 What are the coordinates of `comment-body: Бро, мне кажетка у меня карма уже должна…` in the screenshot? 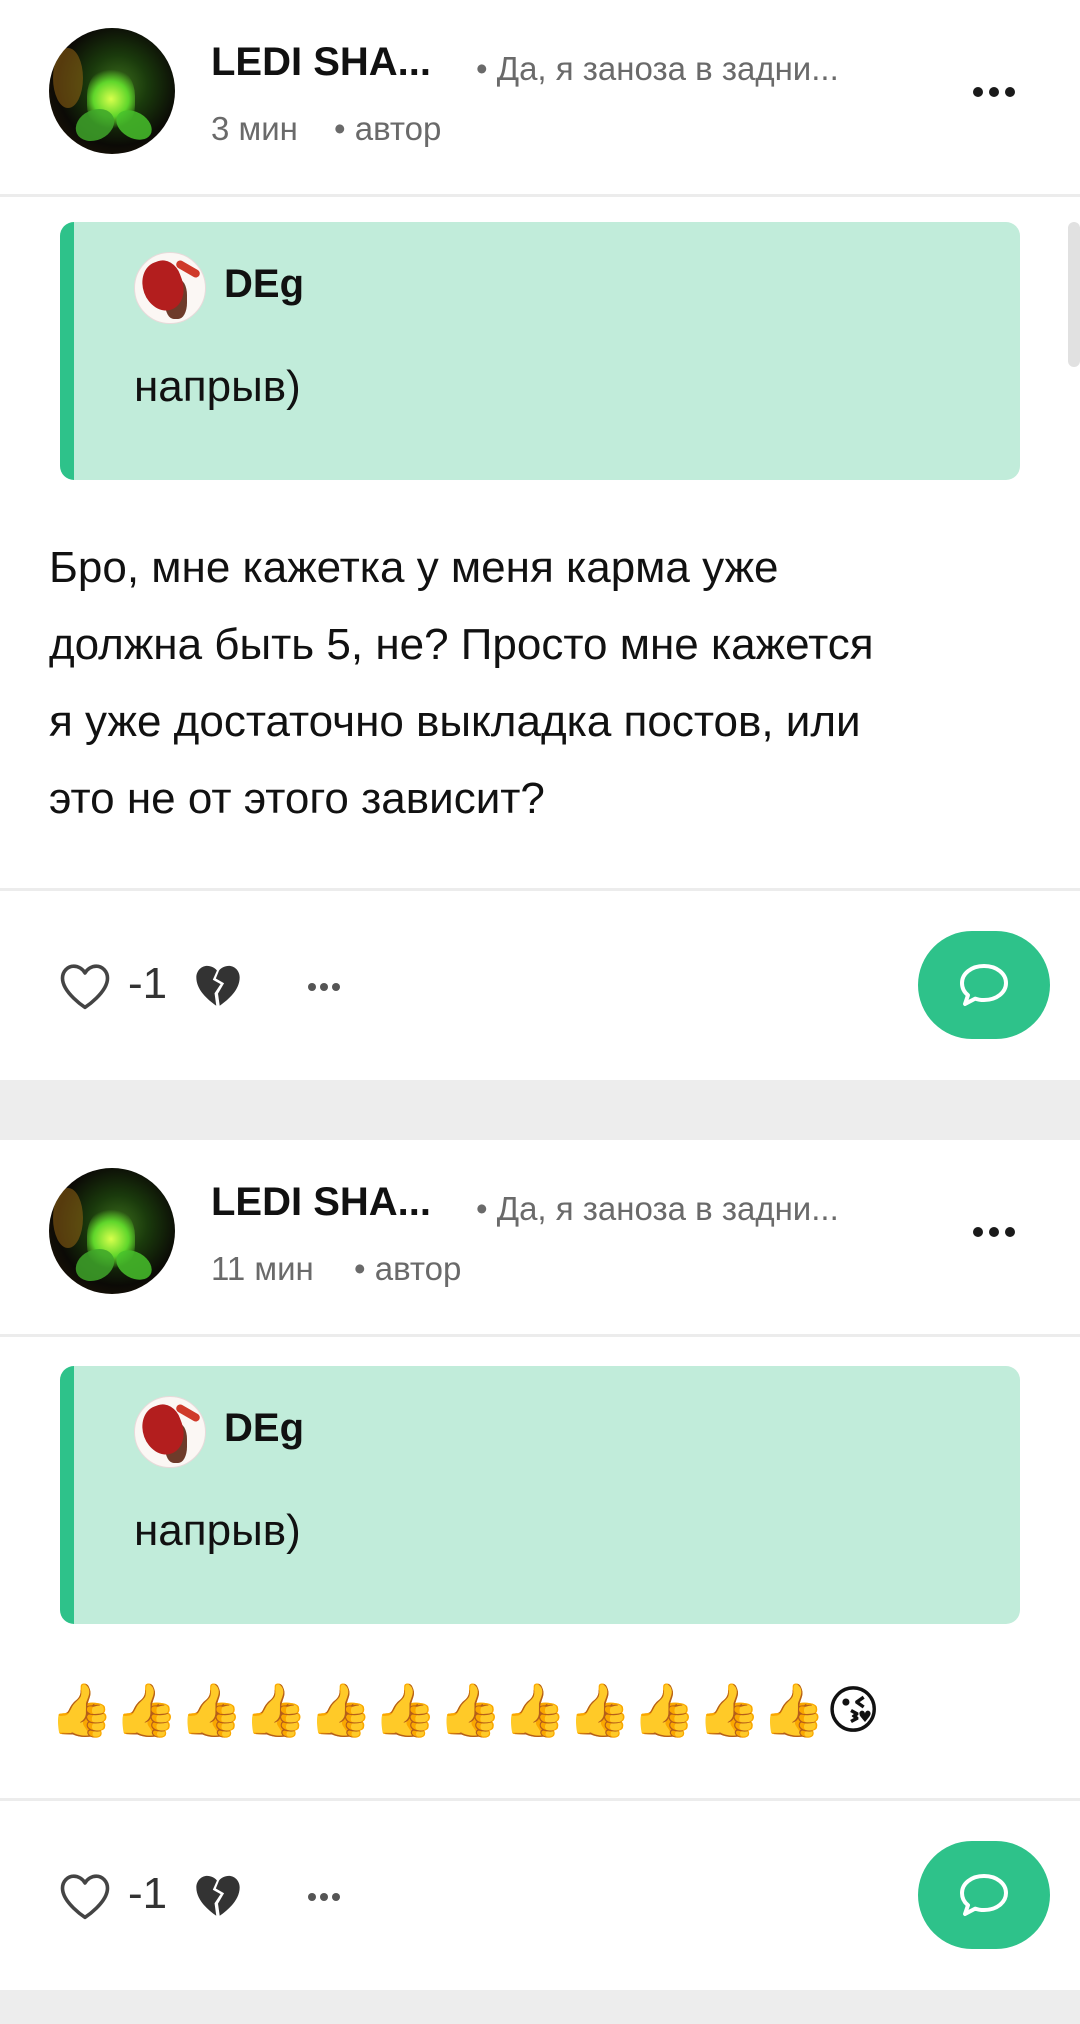 It's located at (544, 683).